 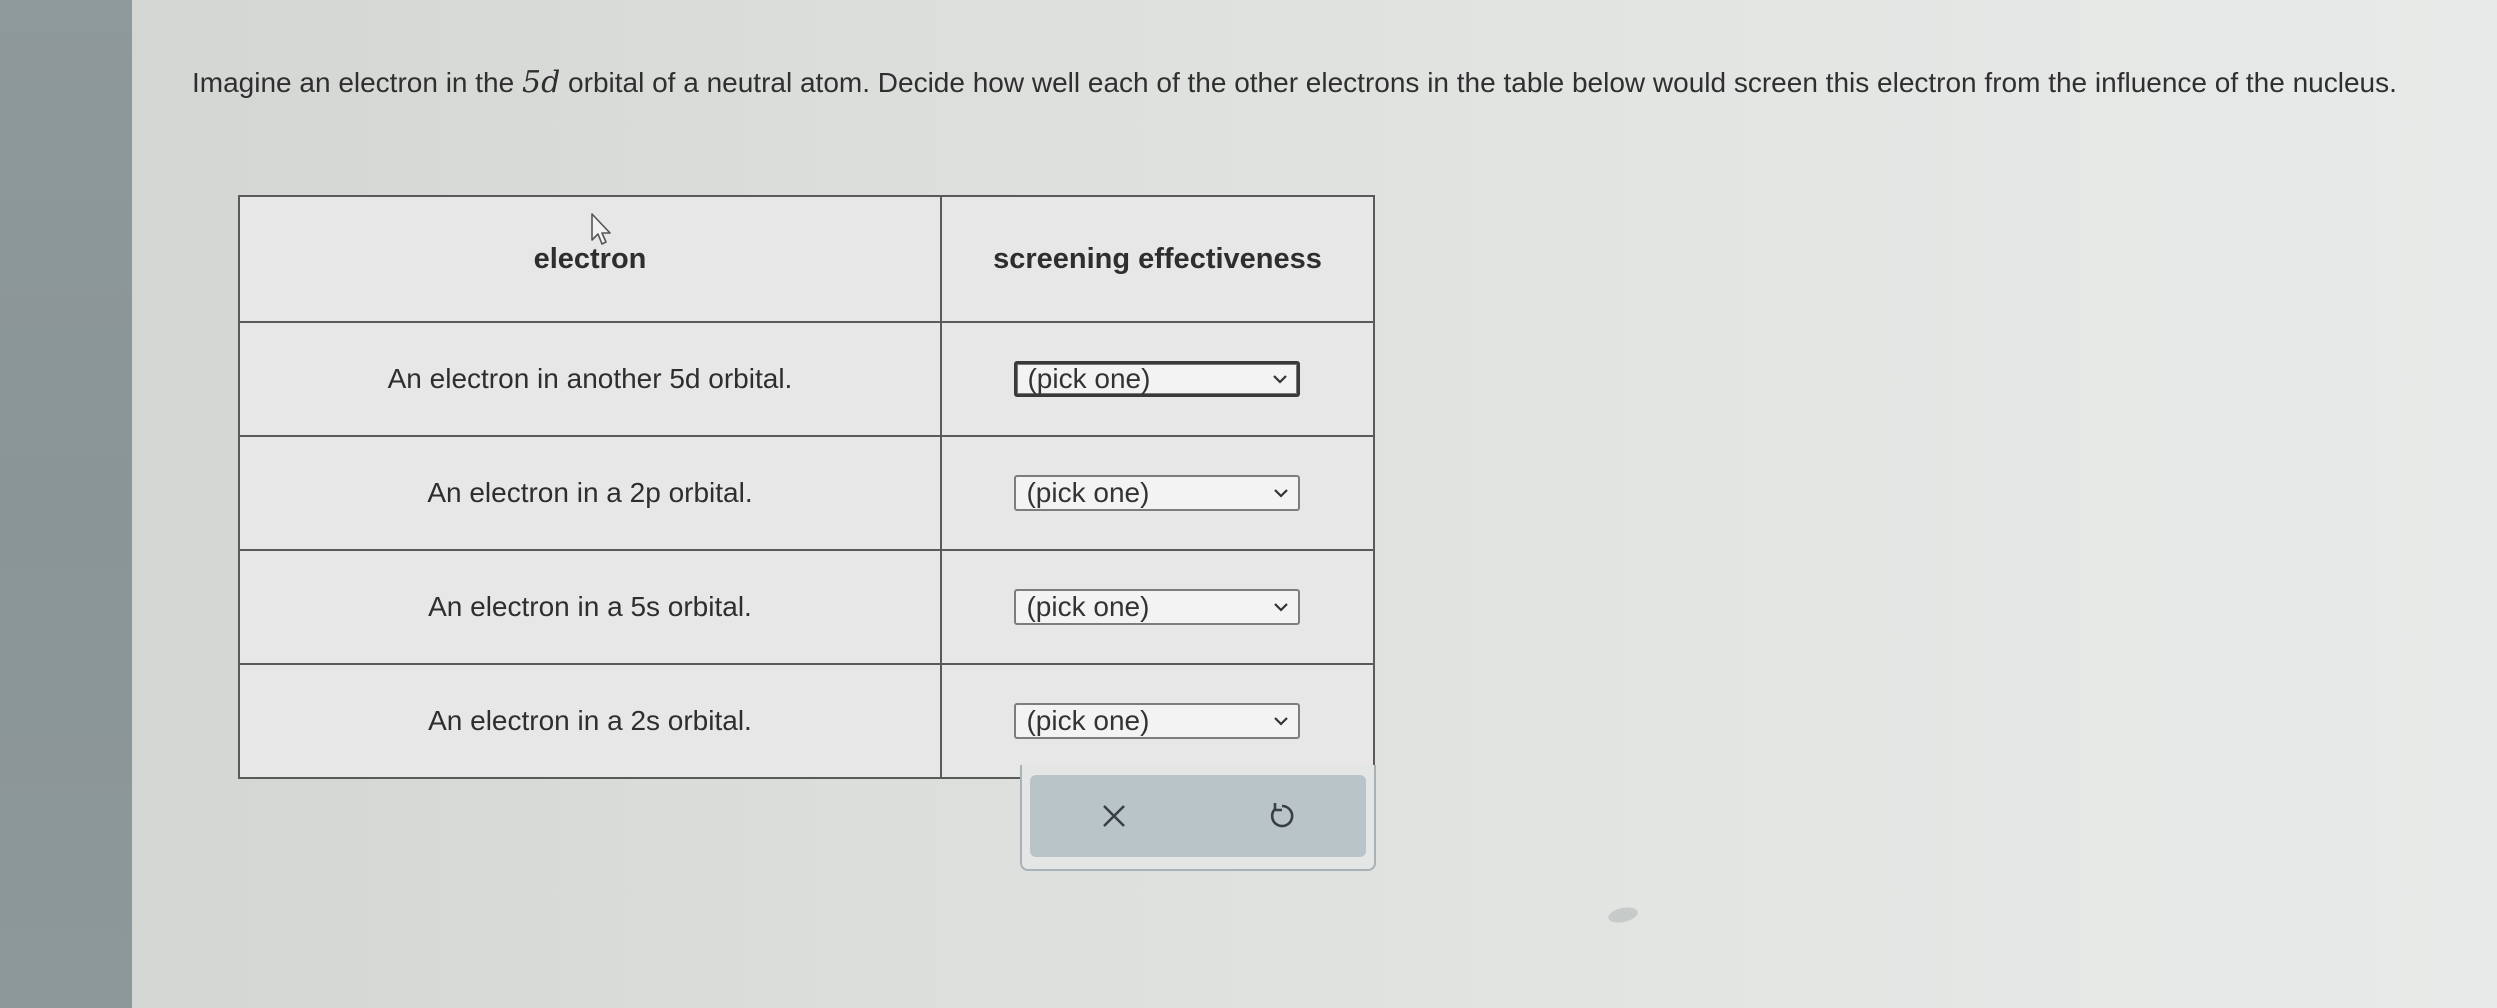 I want to click on table-row: An electron in a 5s orbital. (pick one), so click(x=807, y=607).